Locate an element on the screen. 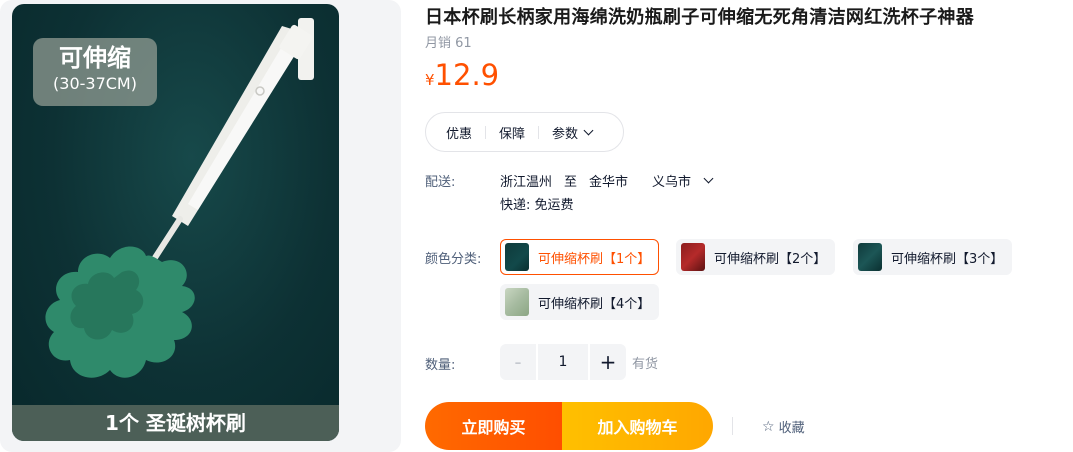 The image size is (1073, 452). express-fee: 快递: 免运费 is located at coordinates (537, 205).